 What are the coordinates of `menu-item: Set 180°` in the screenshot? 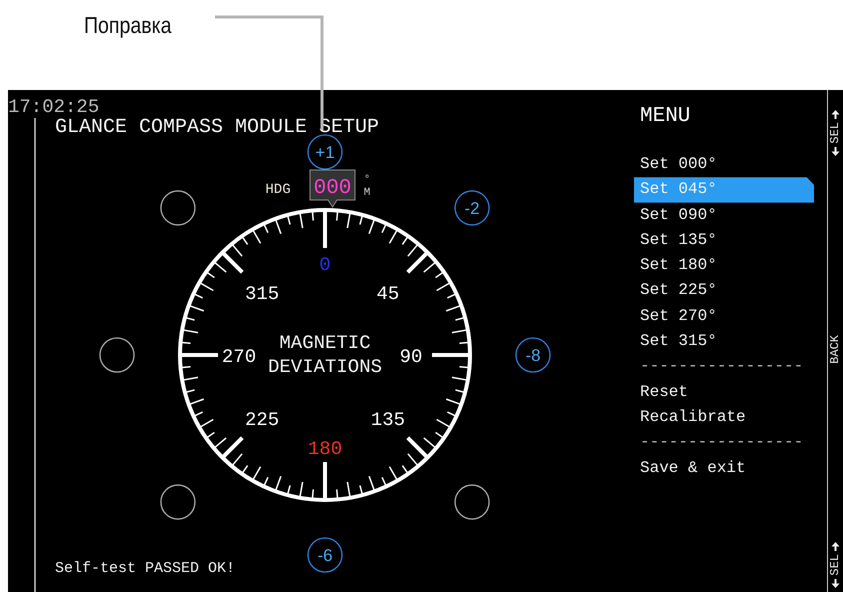 It's located at (724, 265).